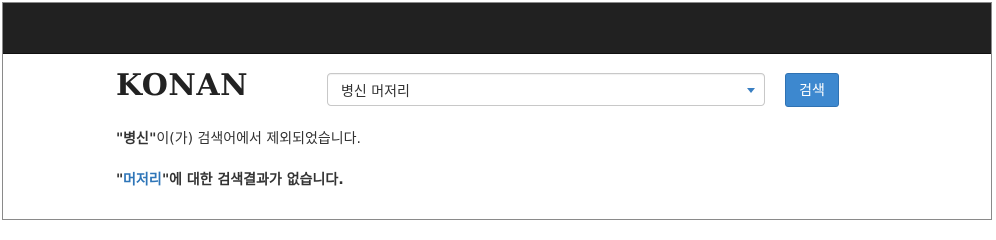  Describe the element at coordinates (546, 89) in the screenshot. I see `search-query-select: 병신 머저리` at that location.